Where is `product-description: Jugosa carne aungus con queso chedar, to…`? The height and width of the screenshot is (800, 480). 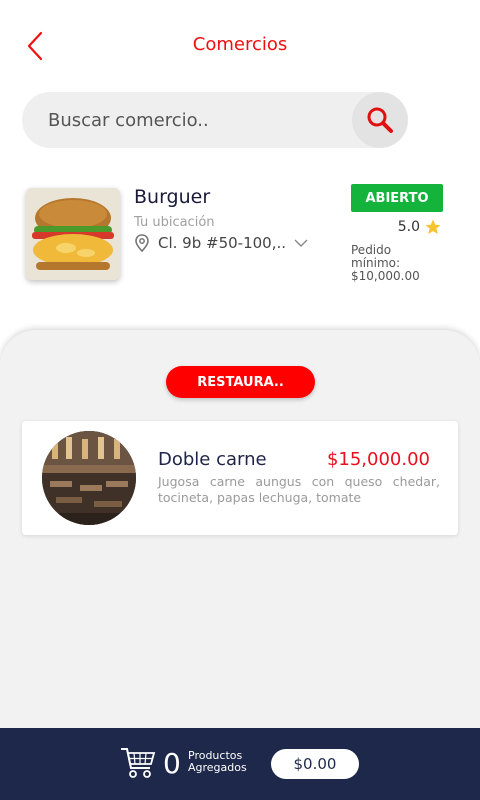
product-description: Jugosa carne aungus con queso chedar, to… is located at coordinates (299, 489).